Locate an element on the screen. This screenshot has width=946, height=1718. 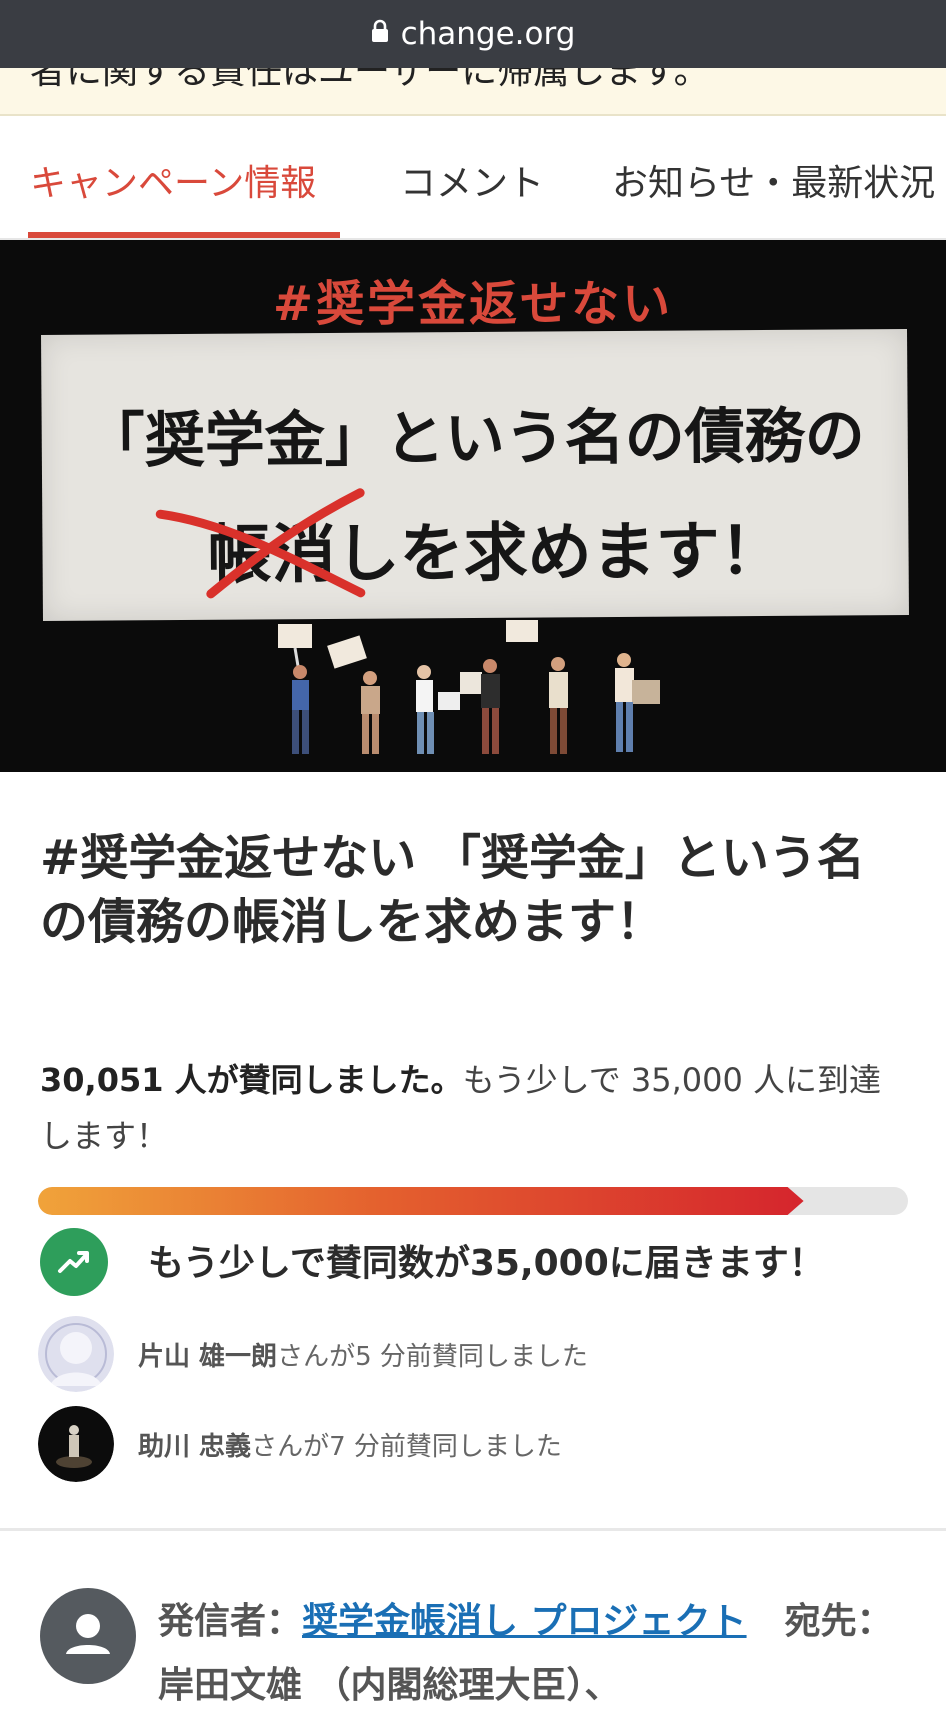
recipient-name: 岸田文雄 （内閣総理大臣）、 is located at coordinates (389, 1685).